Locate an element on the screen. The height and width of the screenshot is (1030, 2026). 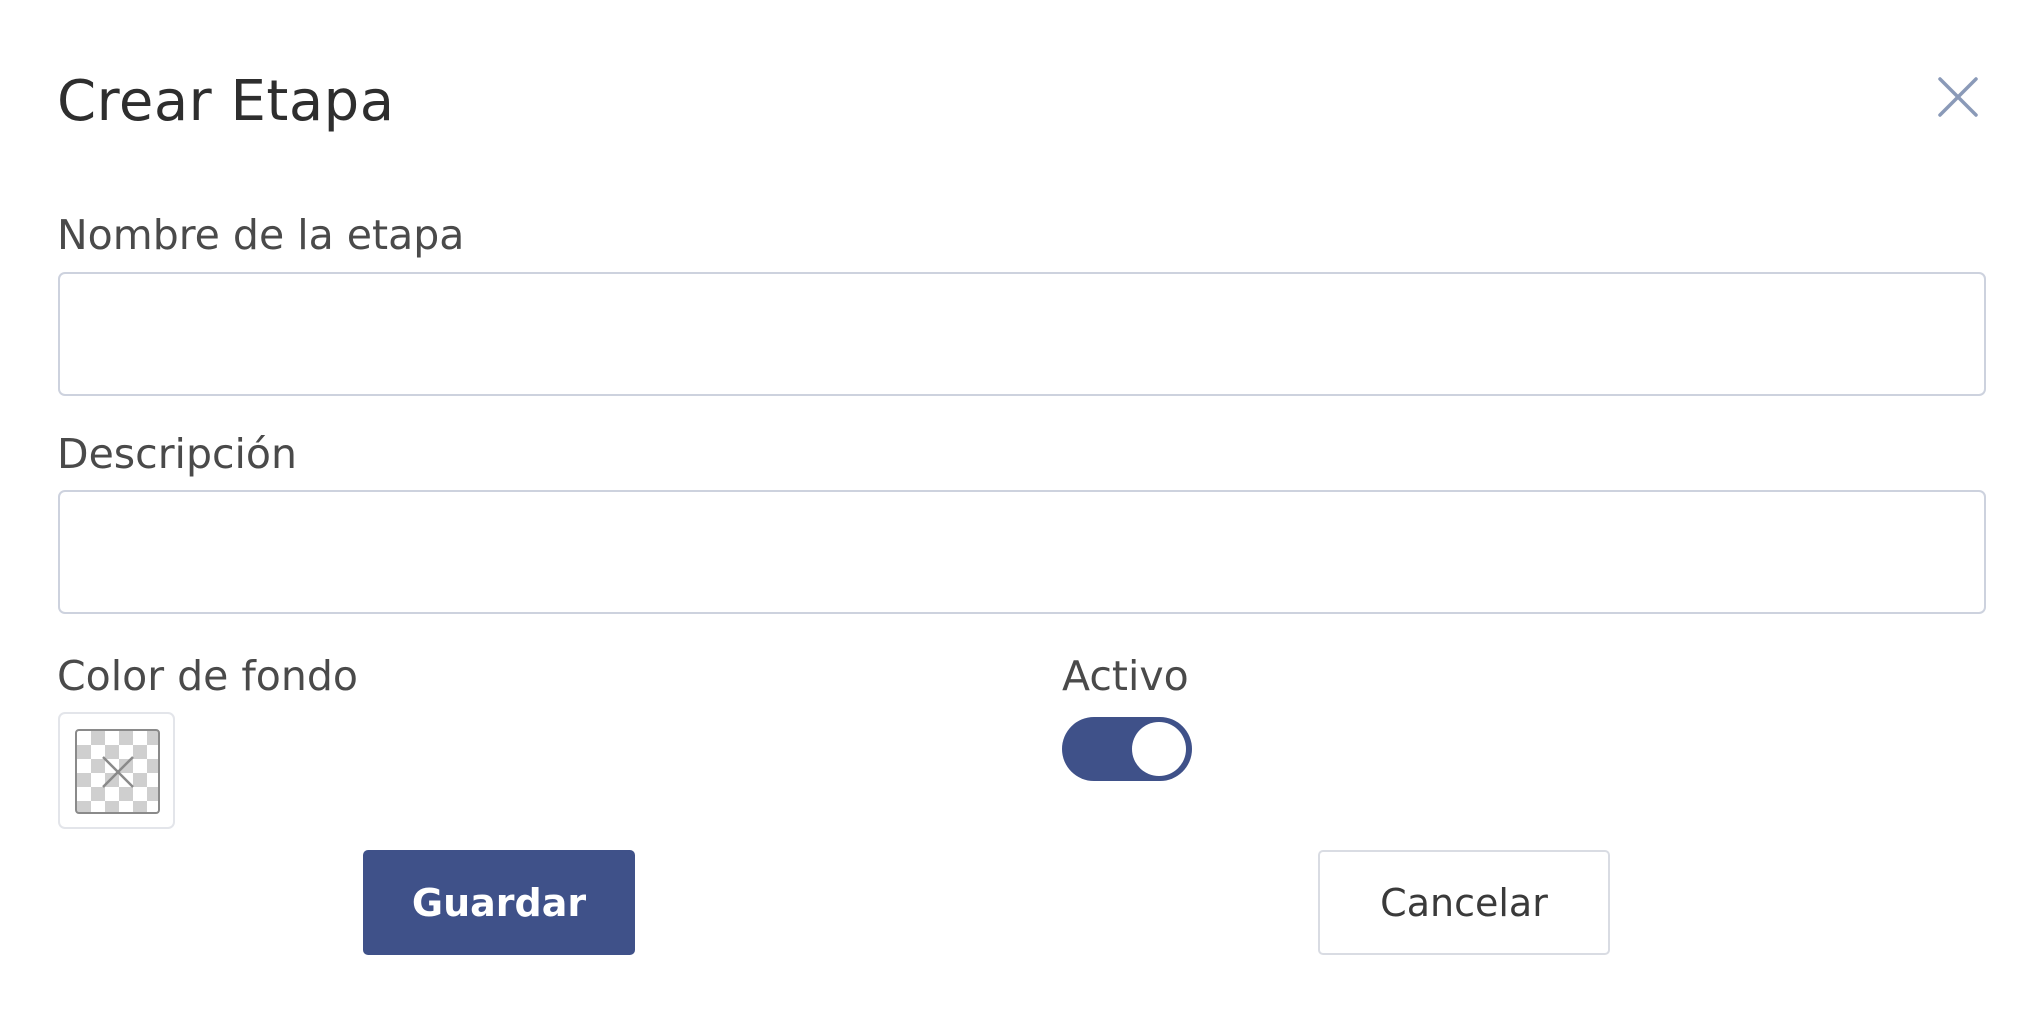
background-color-picker is located at coordinates (116, 770).